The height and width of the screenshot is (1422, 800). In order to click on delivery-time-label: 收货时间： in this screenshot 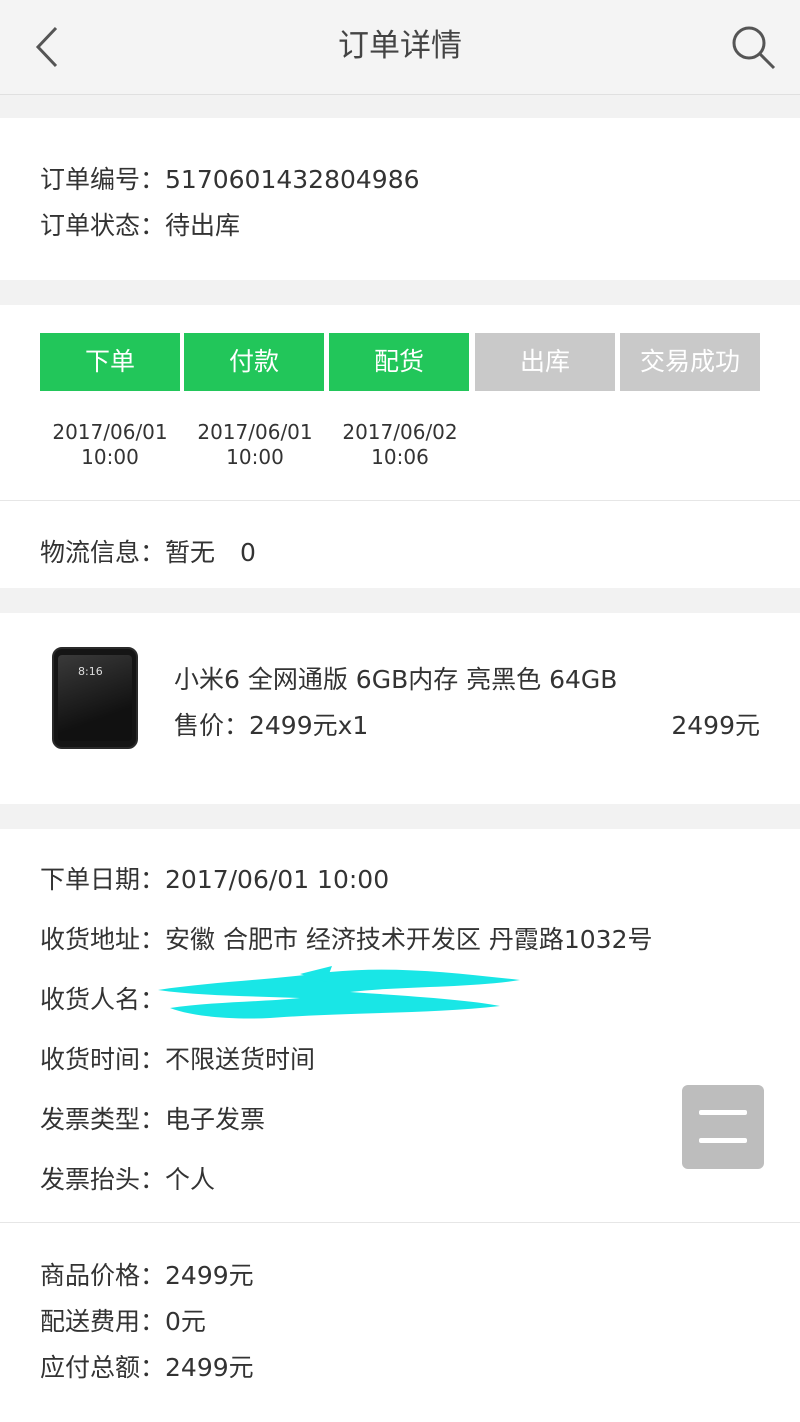, I will do `click(103, 1059)`.